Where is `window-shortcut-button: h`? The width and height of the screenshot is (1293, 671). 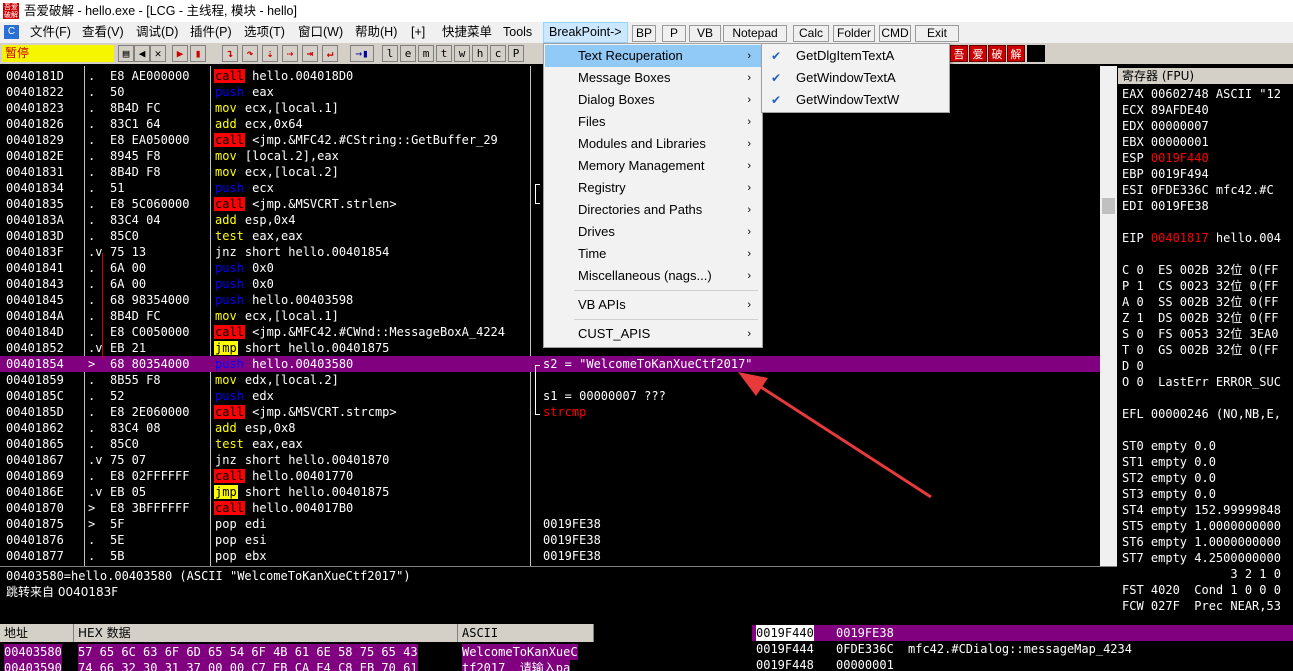 window-shortcut-button: h is located at coordinates (480, 53).